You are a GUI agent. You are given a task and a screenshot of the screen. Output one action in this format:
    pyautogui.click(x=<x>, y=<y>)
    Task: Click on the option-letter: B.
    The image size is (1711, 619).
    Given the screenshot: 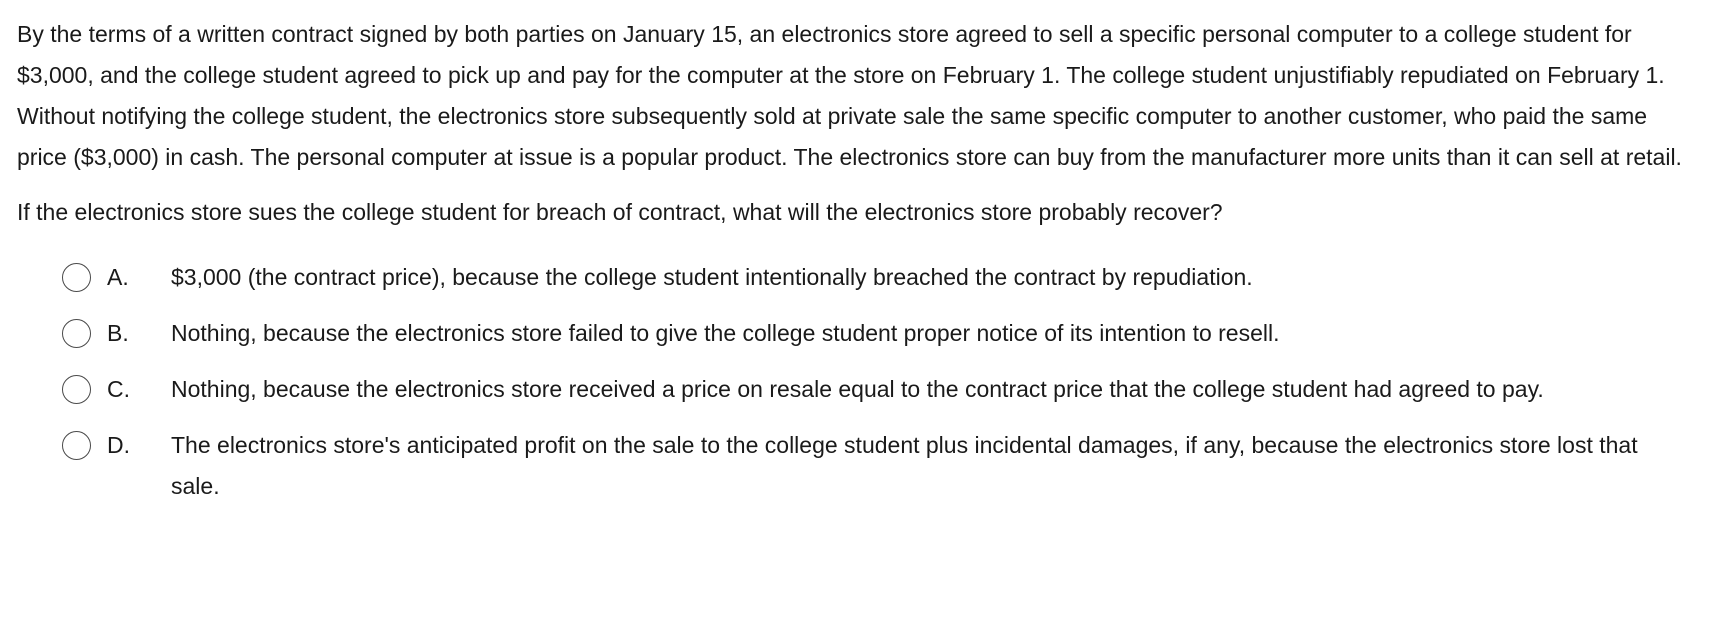 What is the action you would take?
    pyautogui.click(x=118, y=333)
    